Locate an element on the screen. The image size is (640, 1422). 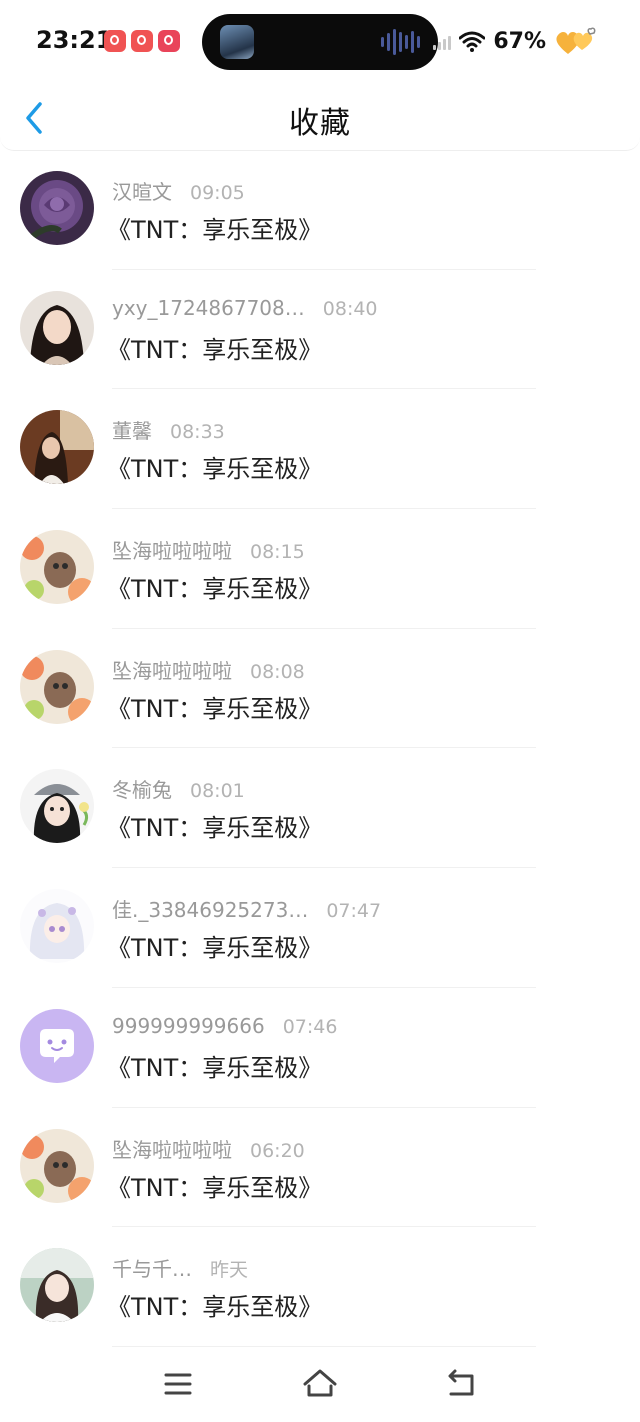
home-icon is located at coordinates (320, 1384).